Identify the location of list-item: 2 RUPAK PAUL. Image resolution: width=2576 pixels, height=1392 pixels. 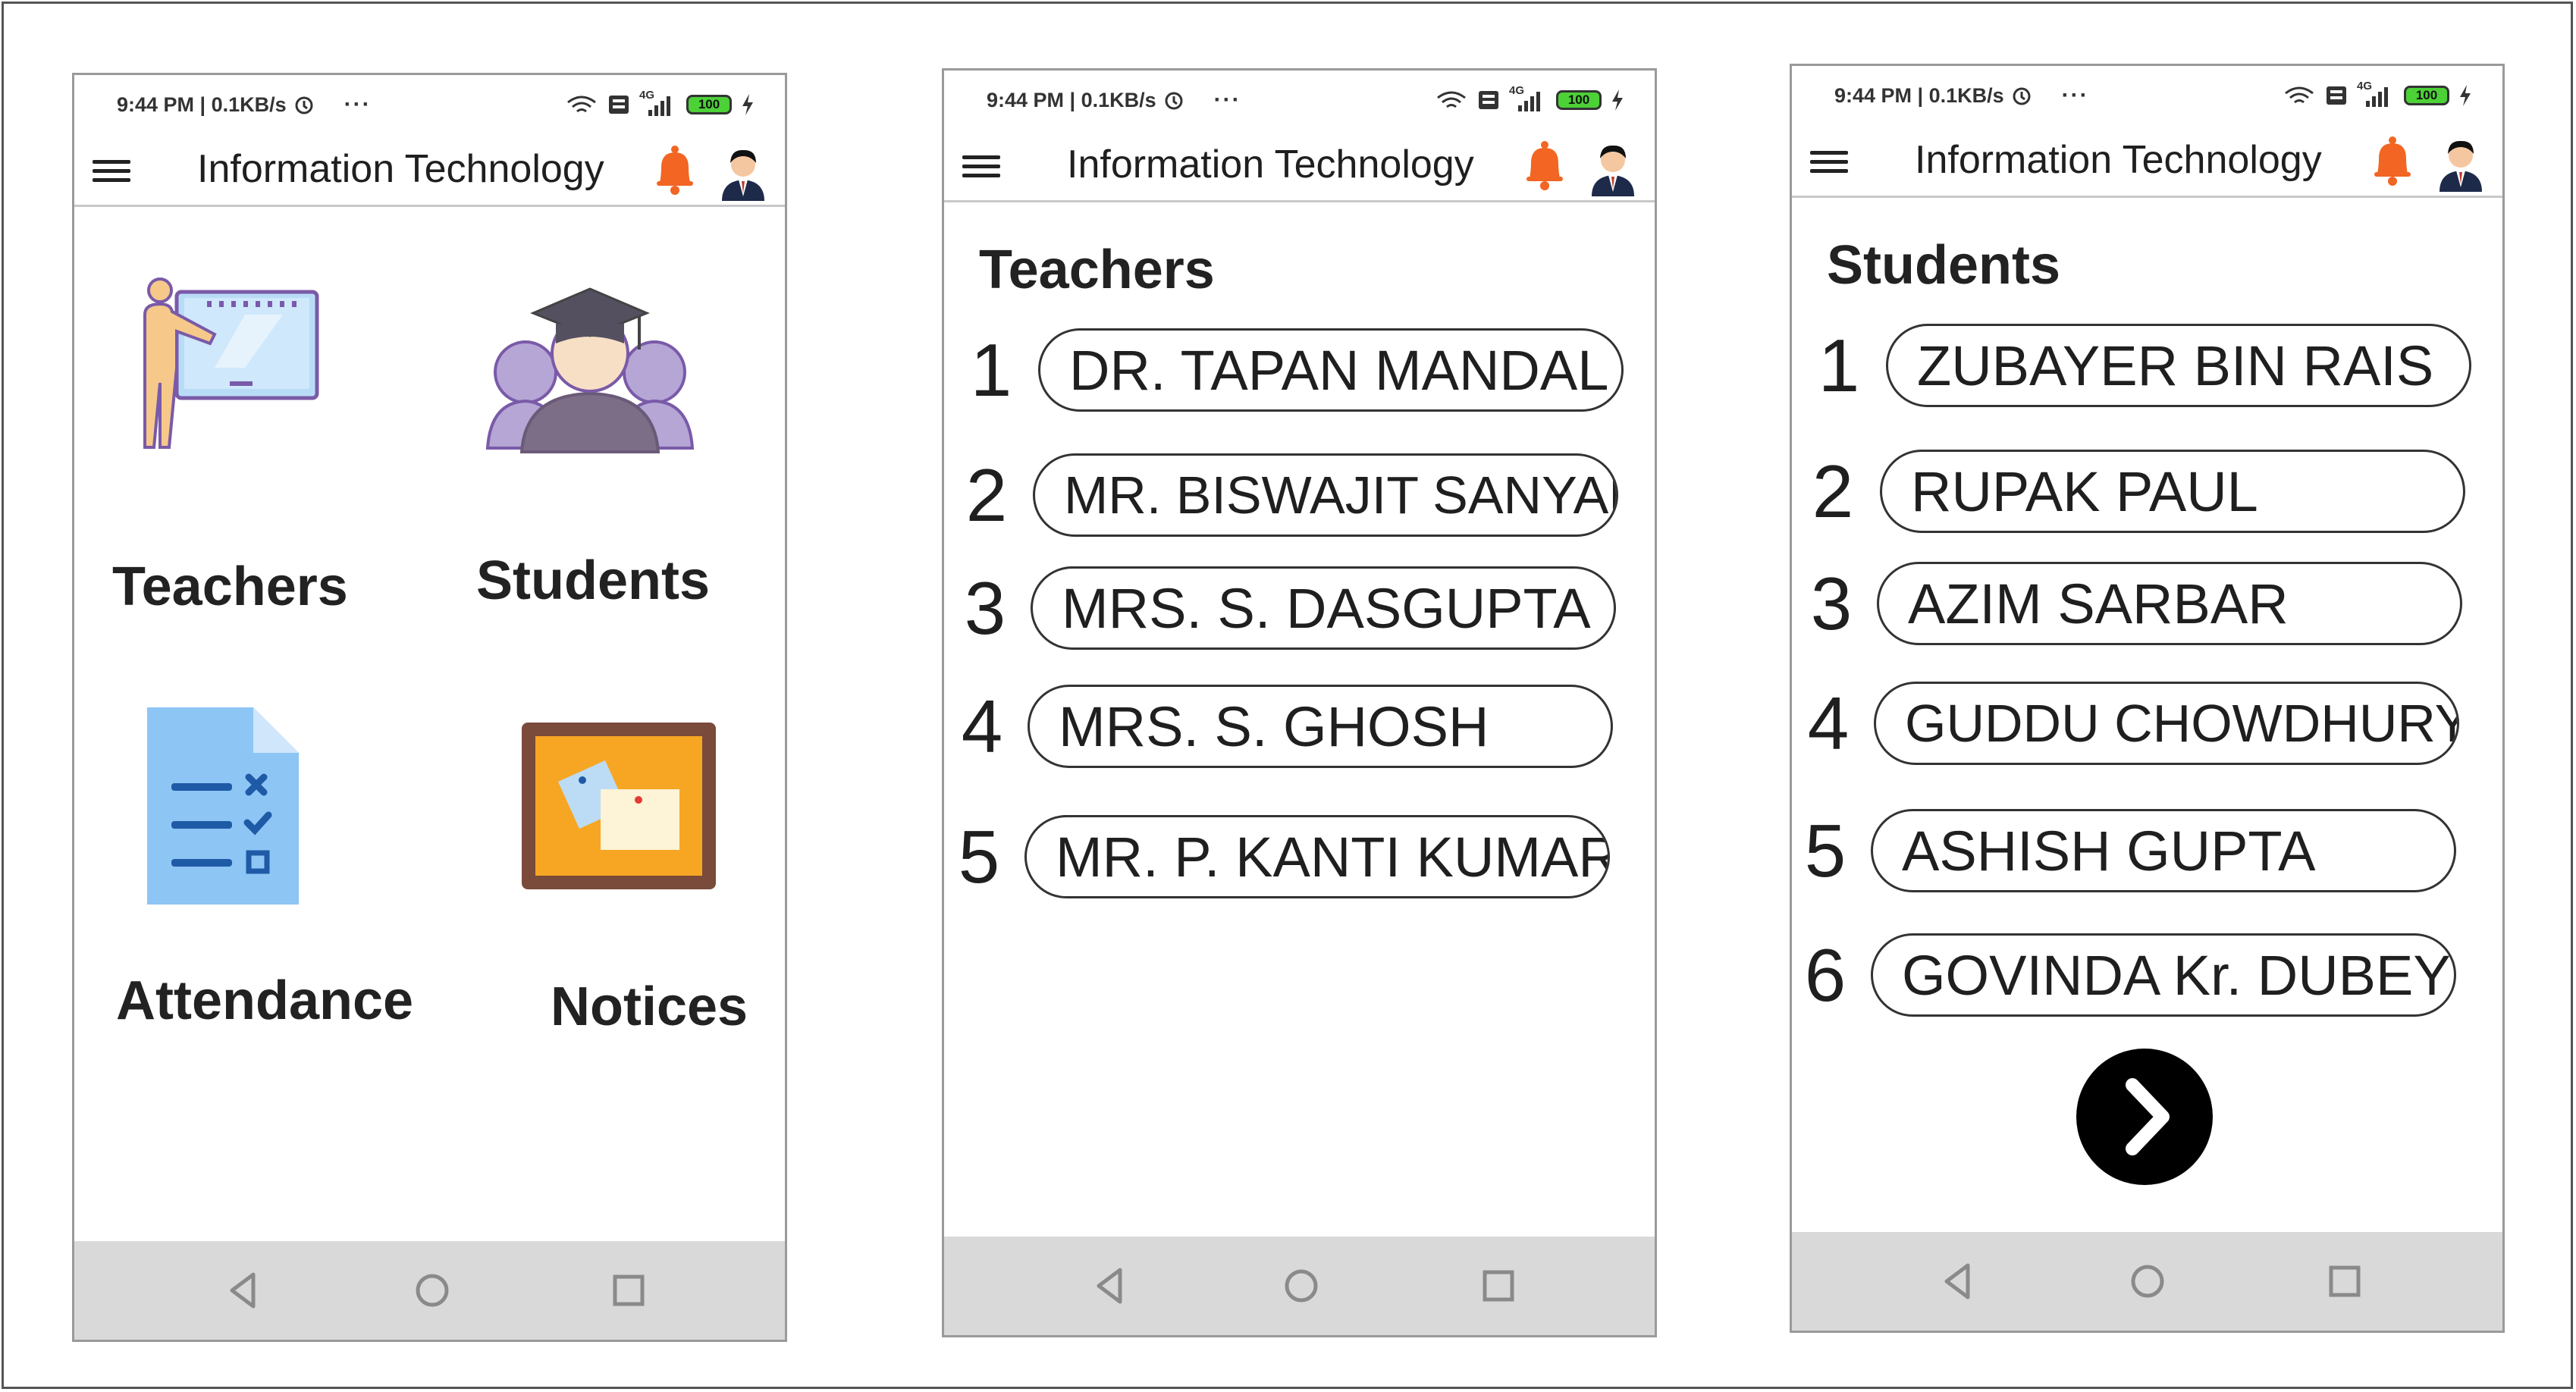
(2147, 491).